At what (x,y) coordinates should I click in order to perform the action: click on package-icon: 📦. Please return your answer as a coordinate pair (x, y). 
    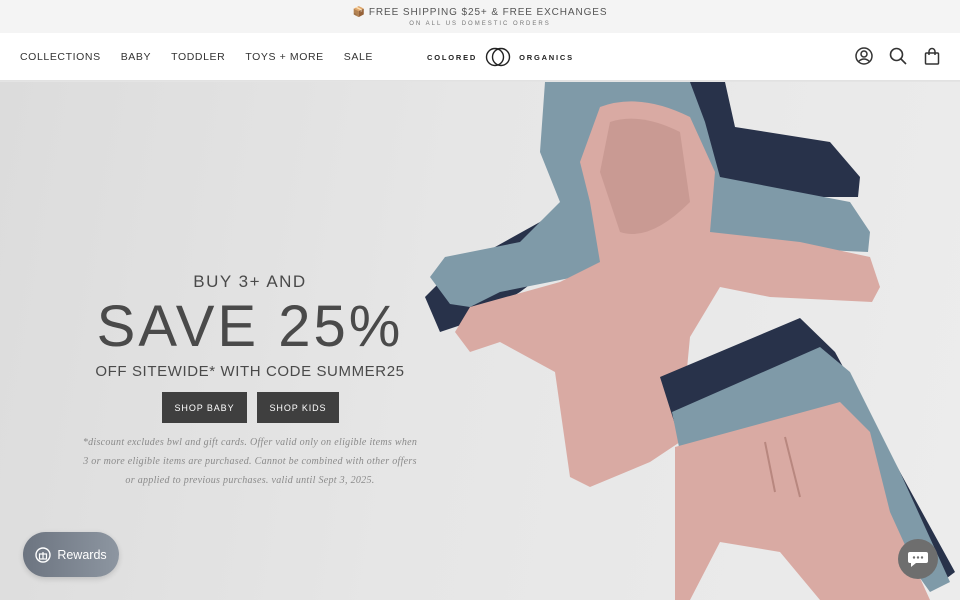
    Looking at the image, I should click on (359, 12).